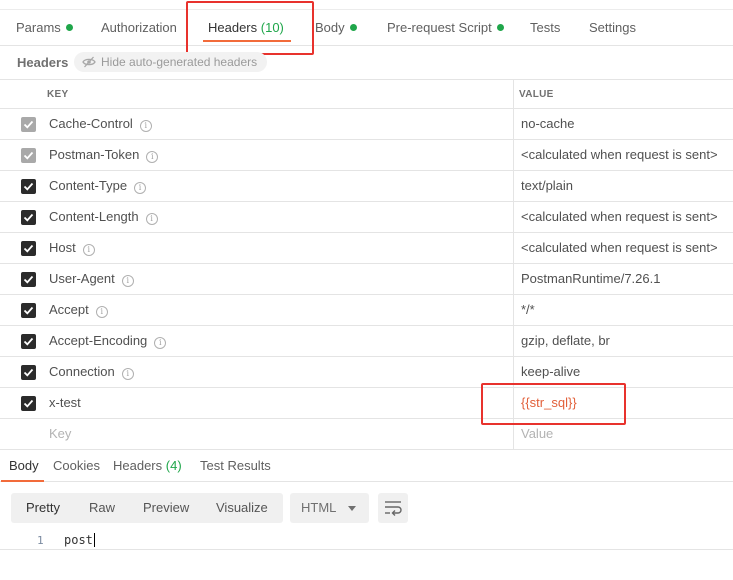  What do you see at coordinates (366, 540) in the screenshot?
I see `response-body-editor: 1 post` at bounding box center [366, 540].